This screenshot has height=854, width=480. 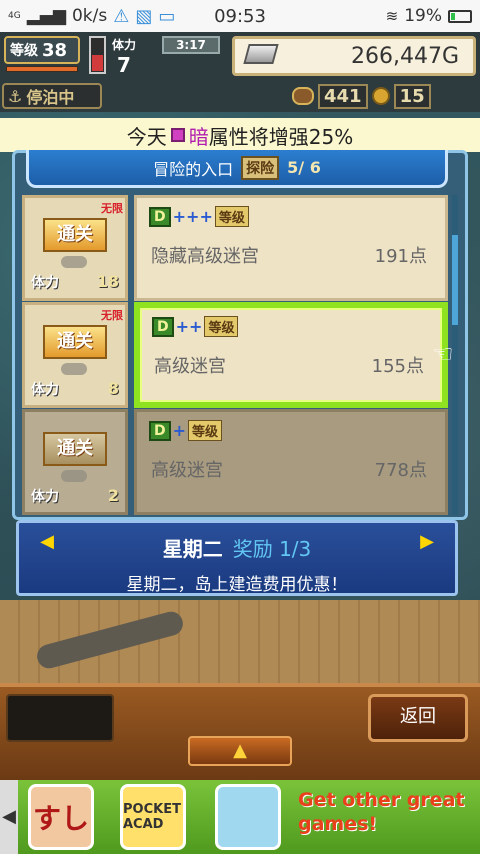 I want to click on level-progress-bar, so click(x=42, y=69).